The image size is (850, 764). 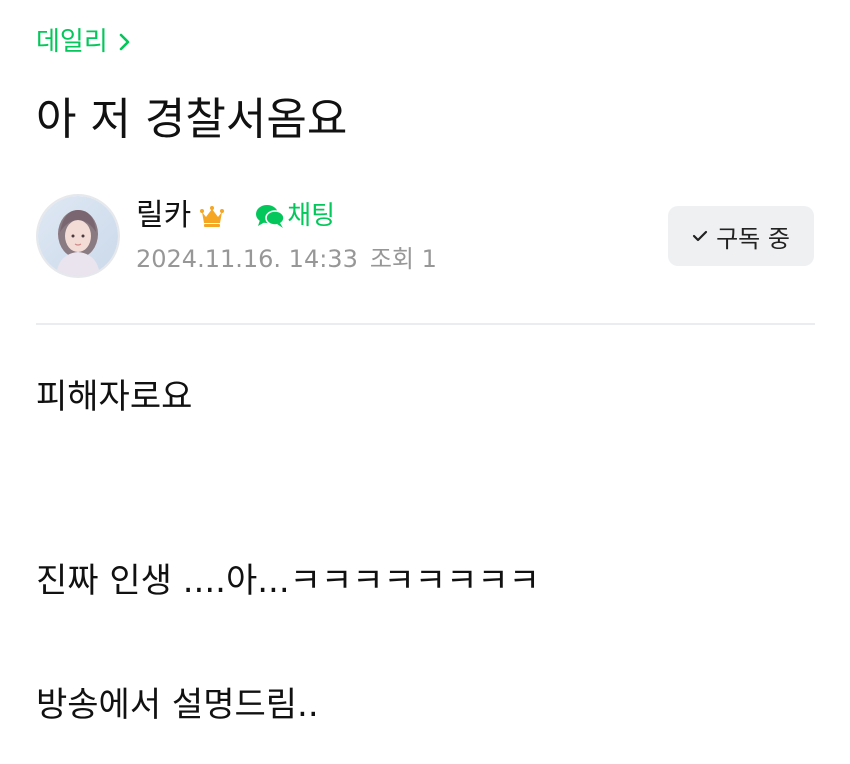 What do you see at coordinates (288, 581) in the screenshot?
I see `body-paragraph-2: 진짜 인생 ....아...ㅋㅋㅋㅋㅋㅋㅋㅋ` at bounding box center [288, 581].